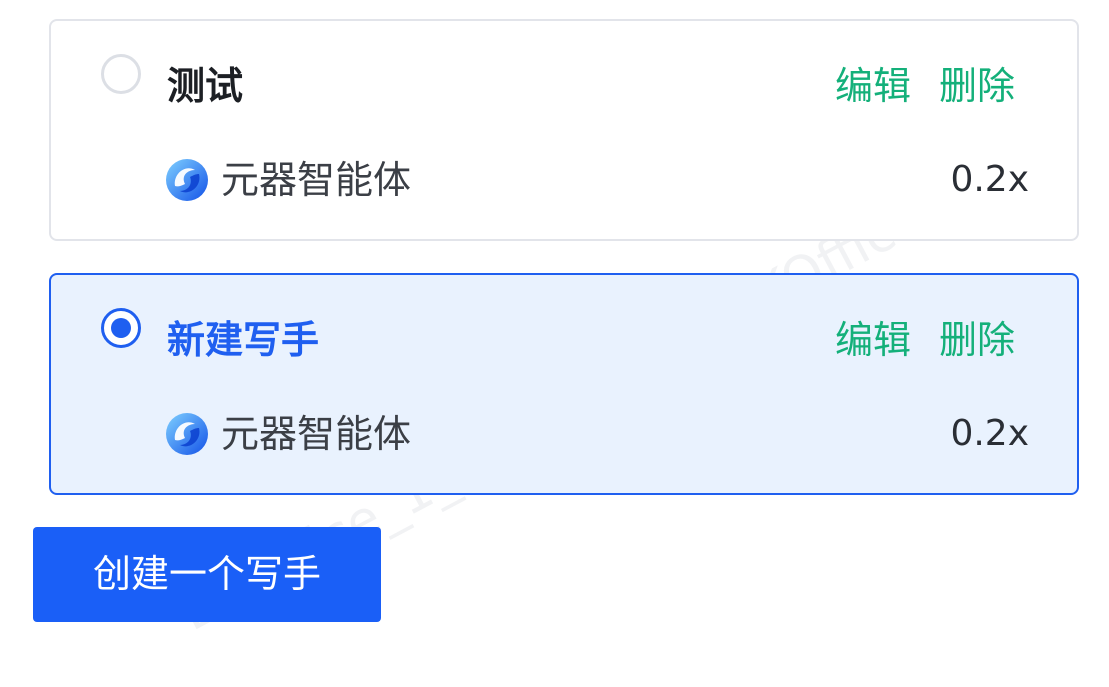 This screenshot has width=1109, height=687. Describe the element at coordinates (205, 86) in the screenshot. I see `writer-title: 测试` at that location.